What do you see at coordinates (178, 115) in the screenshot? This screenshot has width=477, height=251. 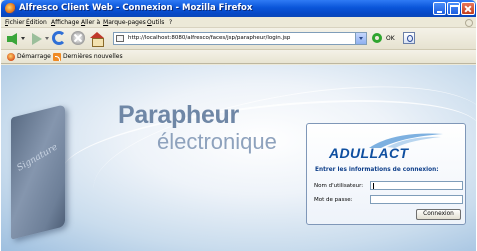 I see `brand-title: Parapheur` at bounding box center [178, 115].